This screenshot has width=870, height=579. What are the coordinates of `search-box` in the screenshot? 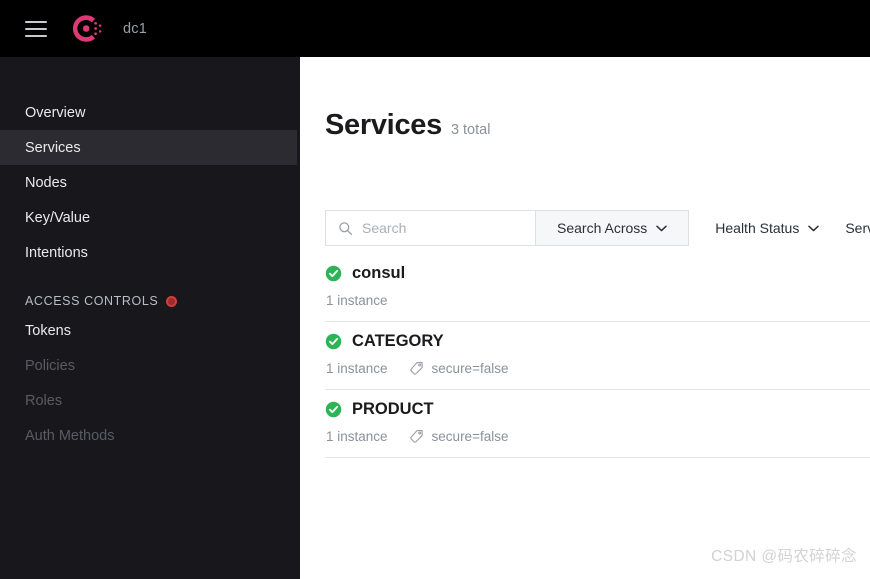 It's located at (430, 228).